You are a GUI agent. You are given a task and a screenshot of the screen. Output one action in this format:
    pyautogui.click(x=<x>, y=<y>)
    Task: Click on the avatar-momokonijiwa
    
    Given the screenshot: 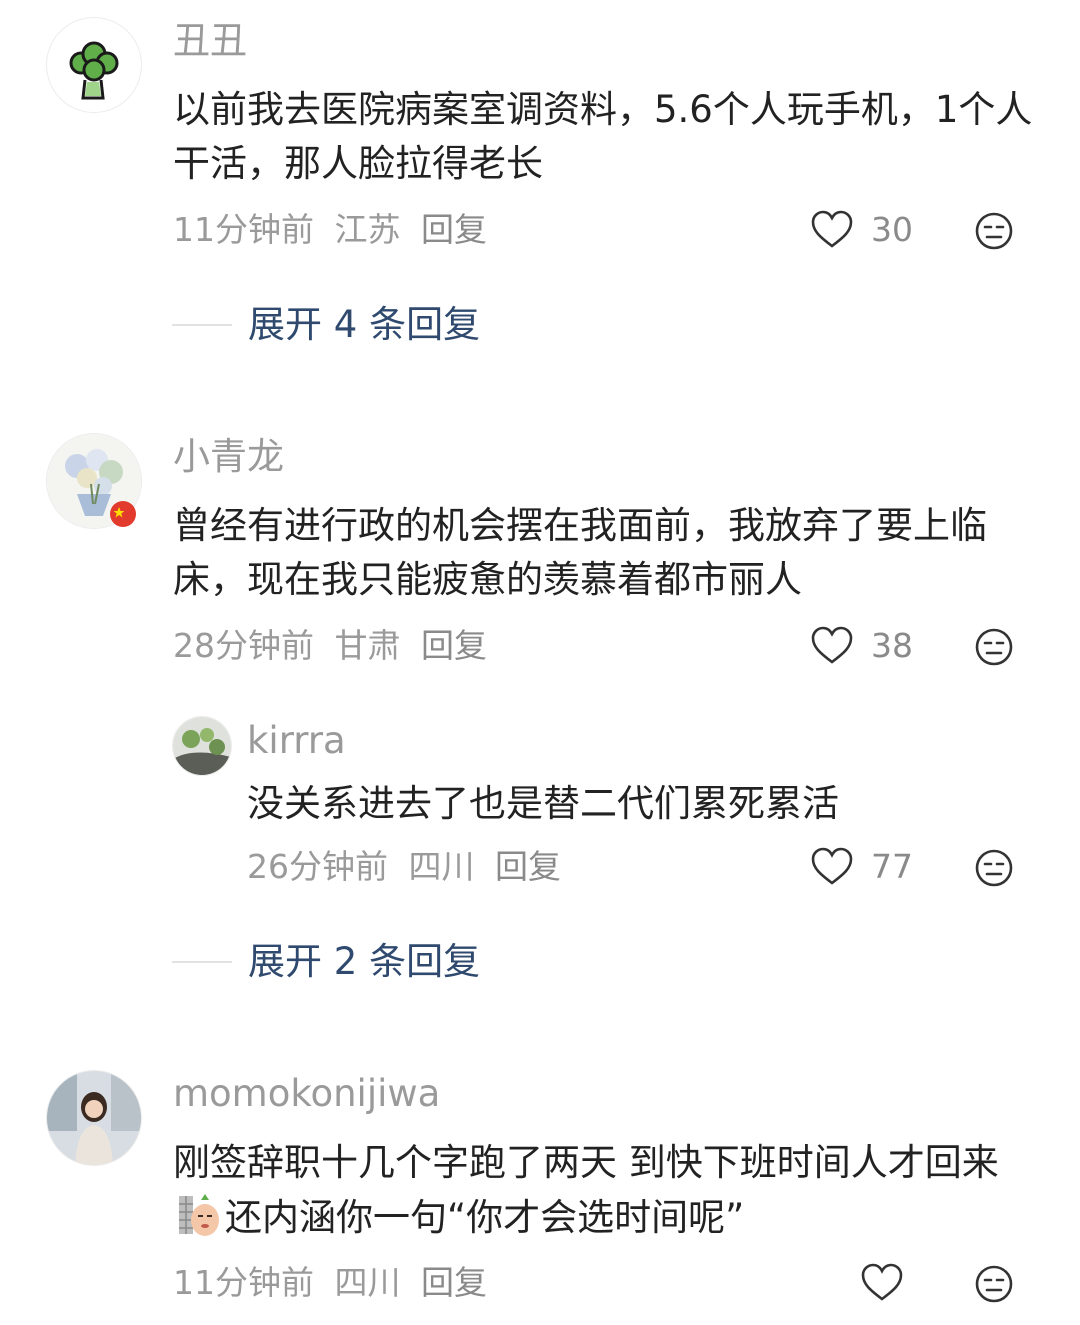 What is the action you would take?
    pyautogui.click(x=94, y=1118)
    